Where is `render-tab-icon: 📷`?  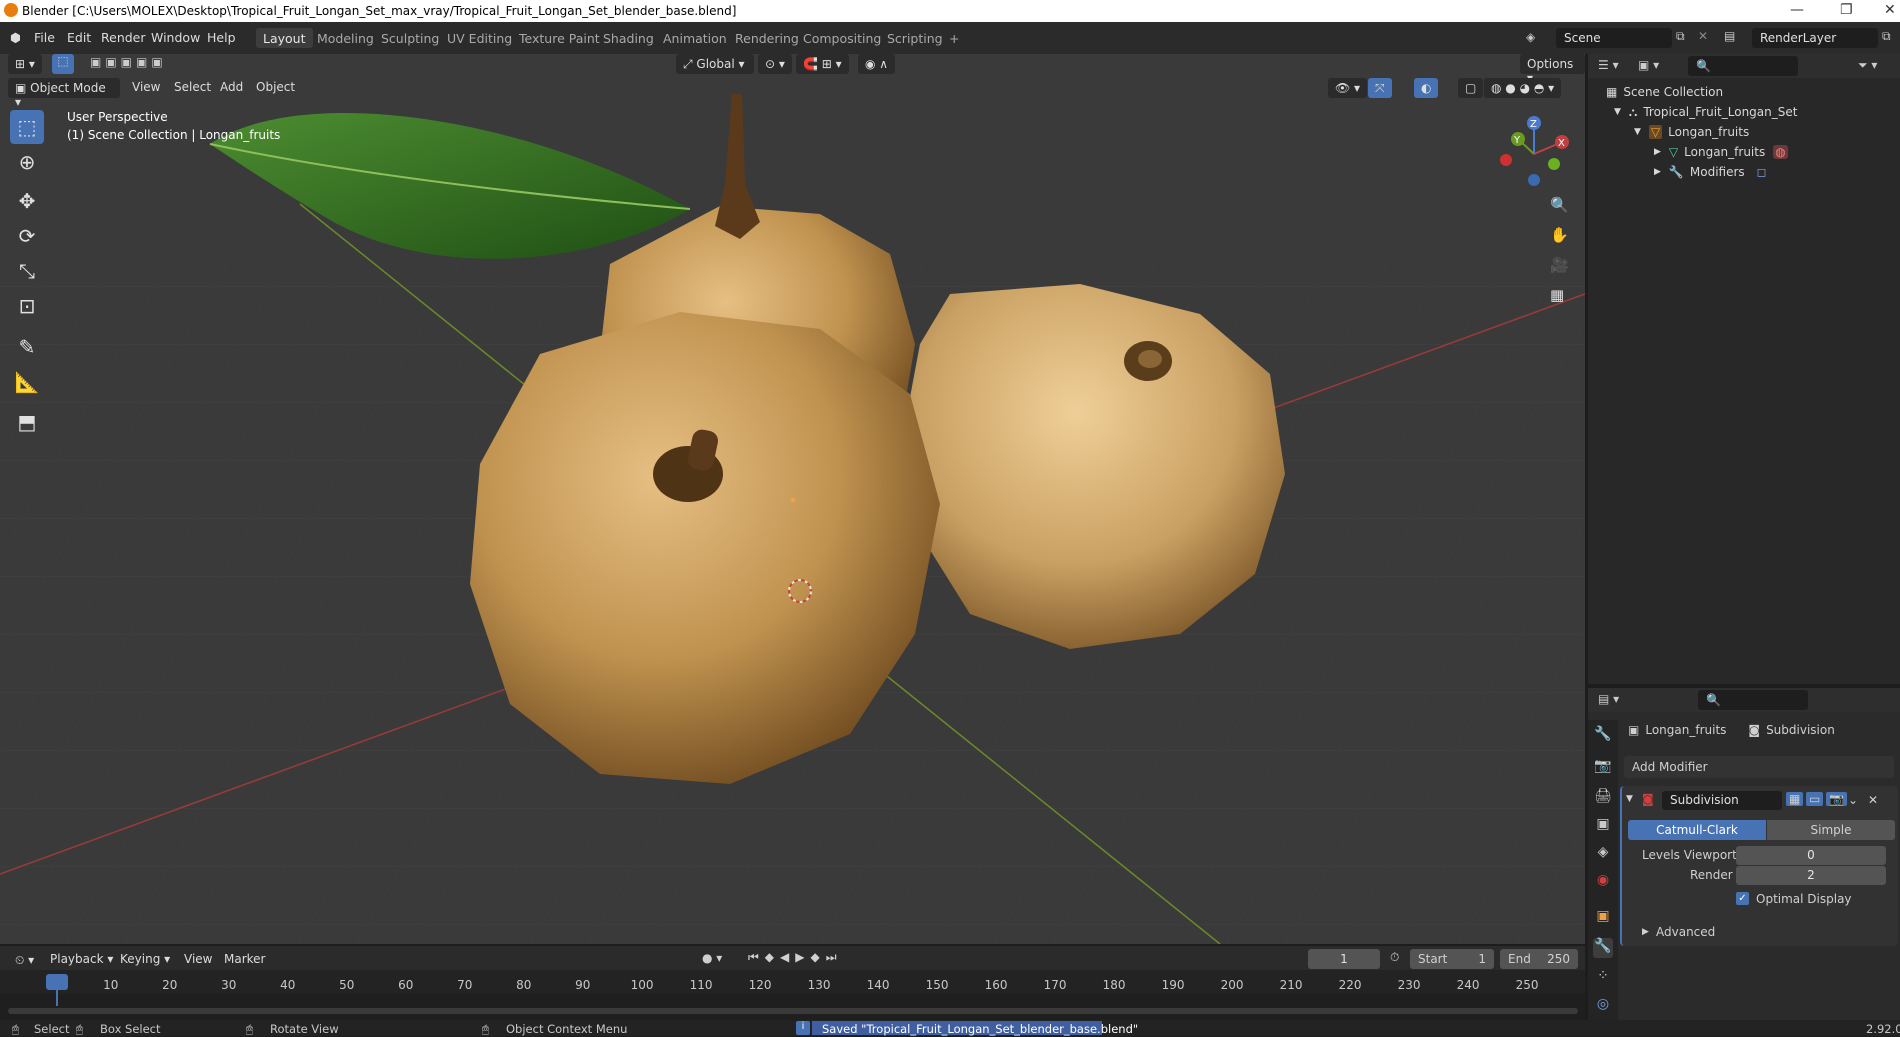 render-tab-icon: 📷 is located at coordinates (1603, 768).